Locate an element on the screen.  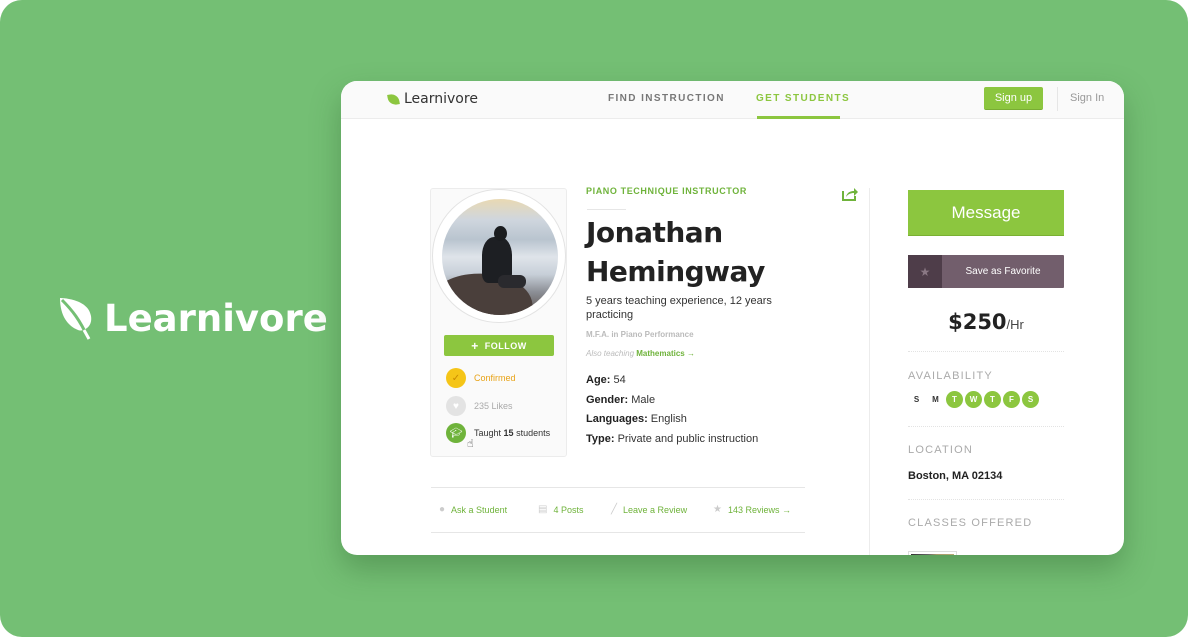
fact-gender: Gender: Male is located at coordinates (621, 399).